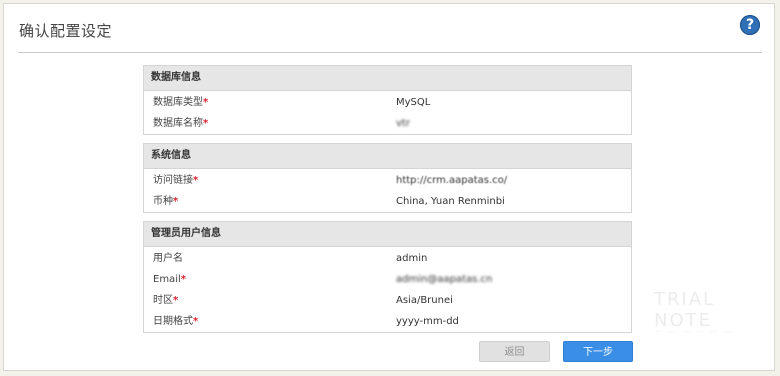 The height and width of the screenshot is (376, 780). Describe the element at coordinates (598, 351) in the screenshot. I see `next-step-button: 下一步` at that location.